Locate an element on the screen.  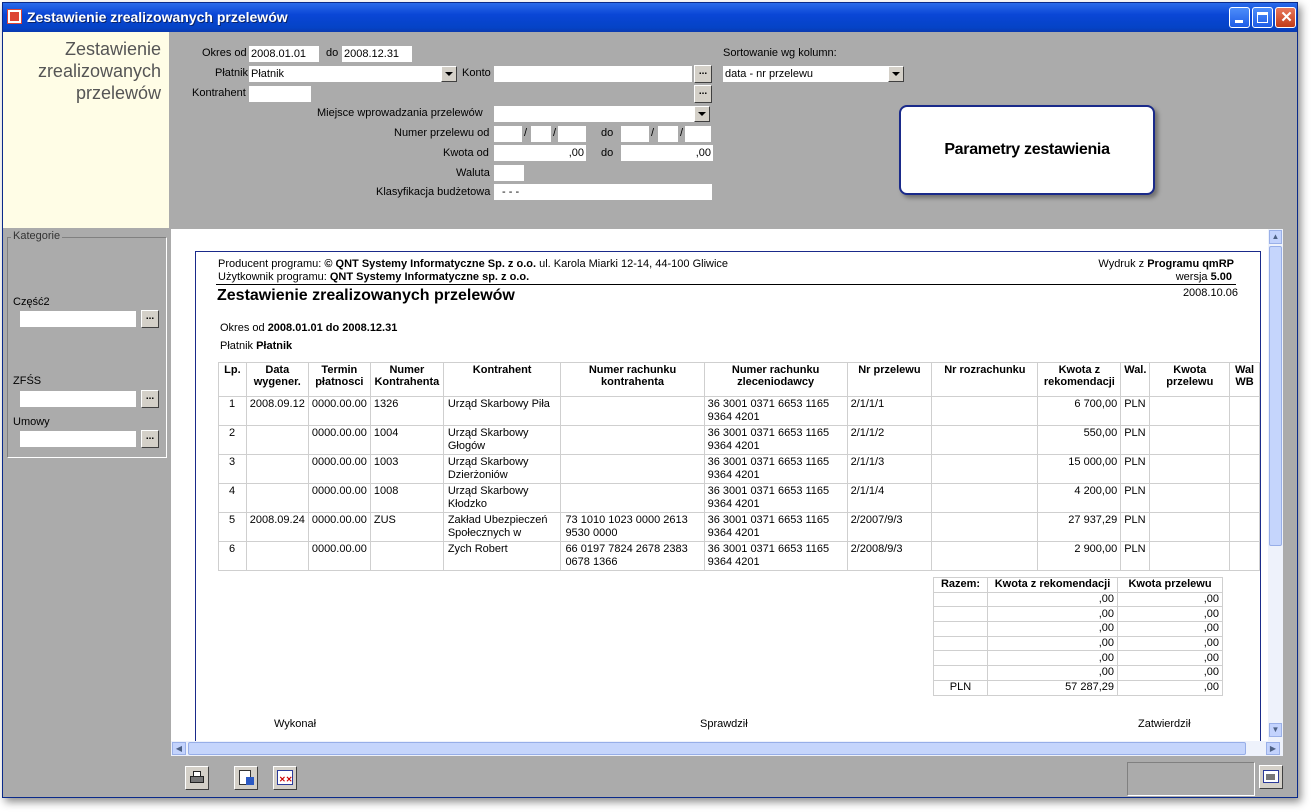
scroll-left-button: ◀ is located at coordinates (179, 748).